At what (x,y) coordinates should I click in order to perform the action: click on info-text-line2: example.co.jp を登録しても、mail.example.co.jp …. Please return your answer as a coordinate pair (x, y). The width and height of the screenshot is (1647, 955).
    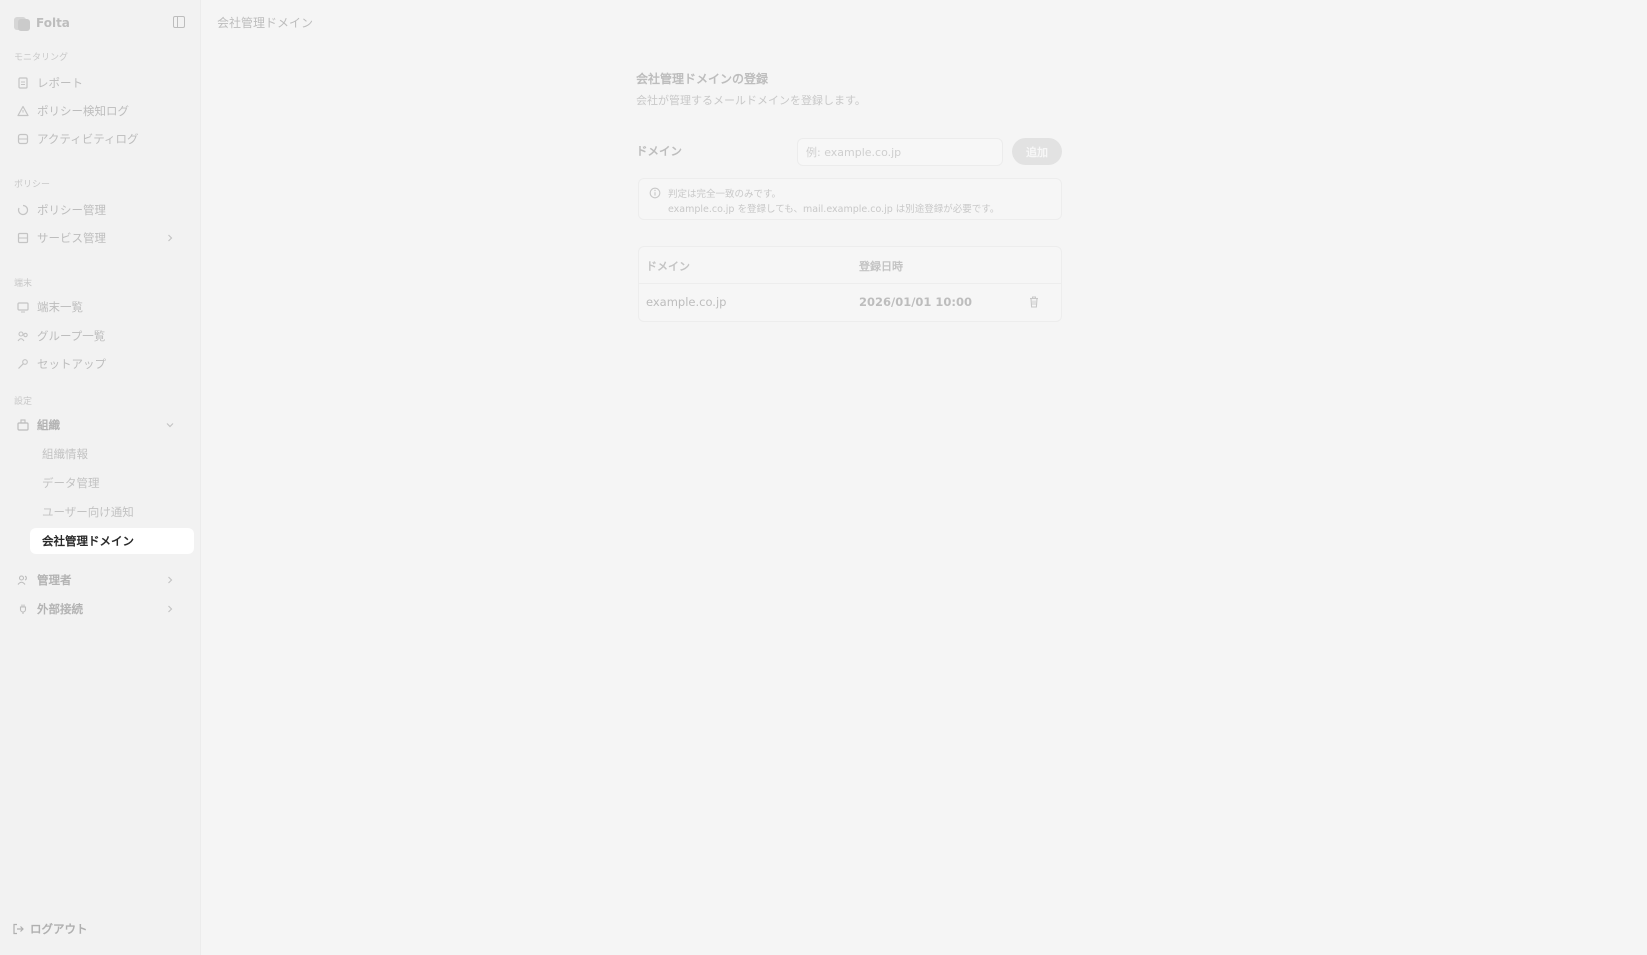
    Looking at the image, I should click on (834, 209).